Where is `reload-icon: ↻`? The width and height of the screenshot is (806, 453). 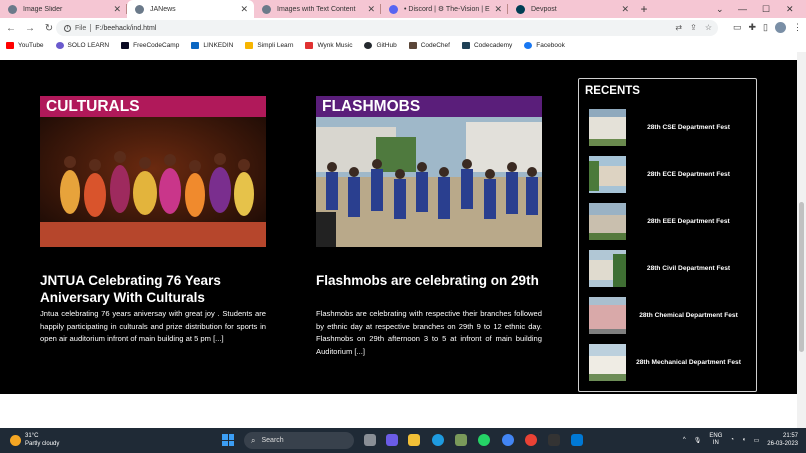
reload-icon: ↻ is located at coordinates (49, 28).